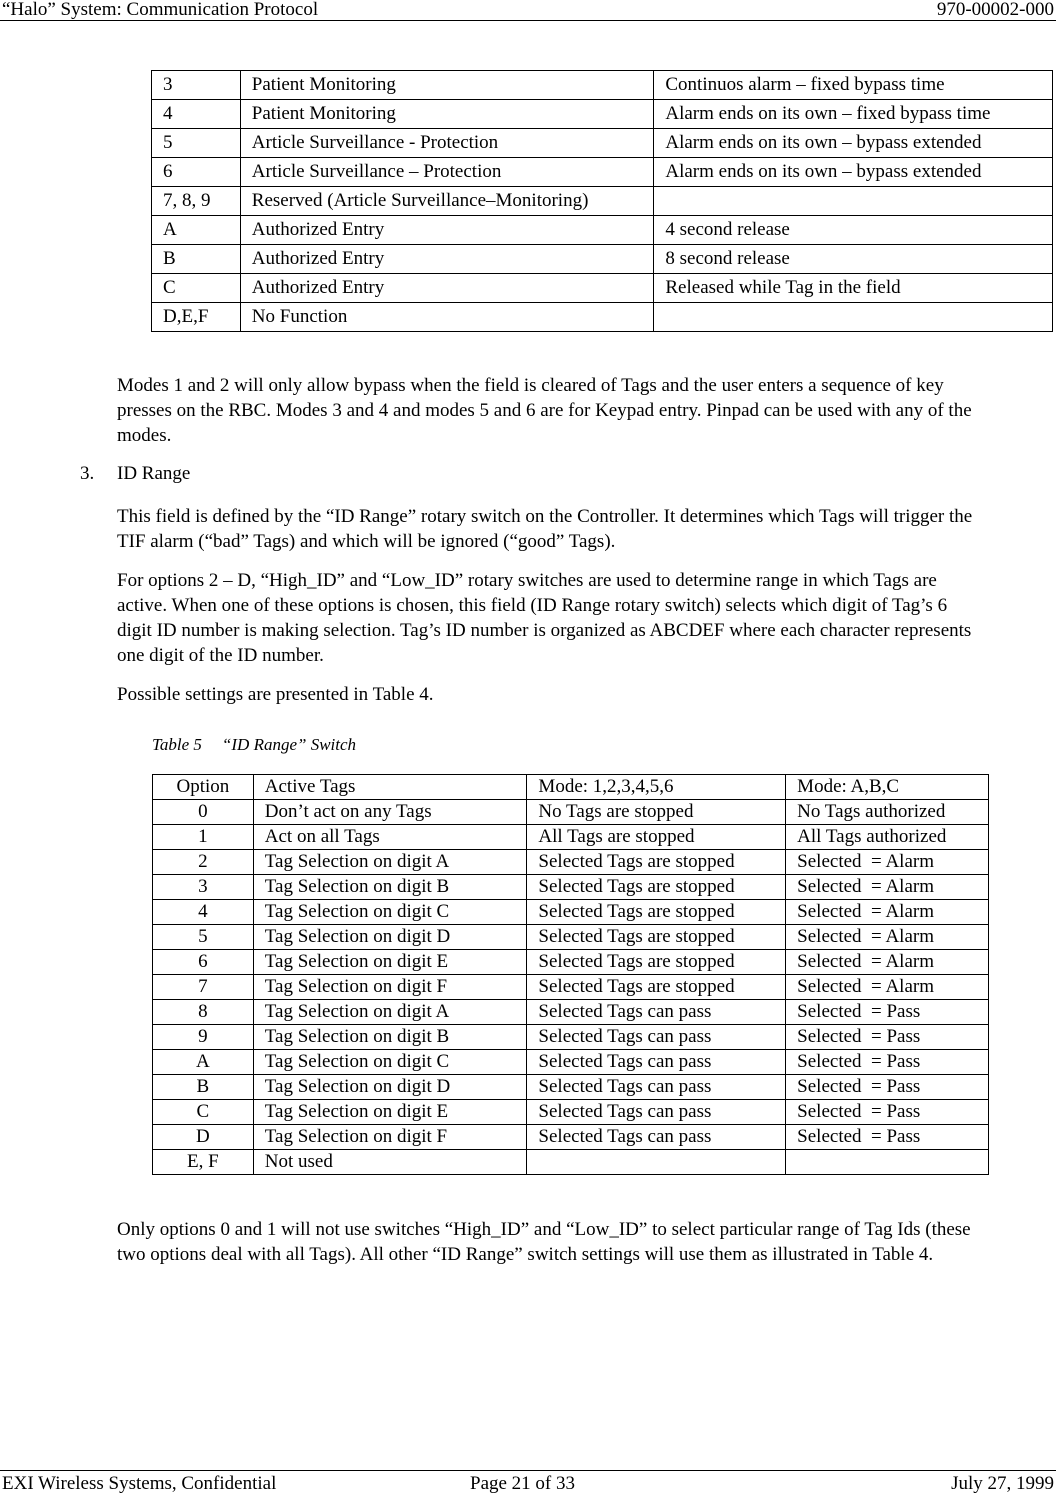 Image resolution: width=1056 pixels, height=1495 pixels. Describe the element at coordinates (203, 912) in the screenshot. I see `option-cell: 4` at that location.